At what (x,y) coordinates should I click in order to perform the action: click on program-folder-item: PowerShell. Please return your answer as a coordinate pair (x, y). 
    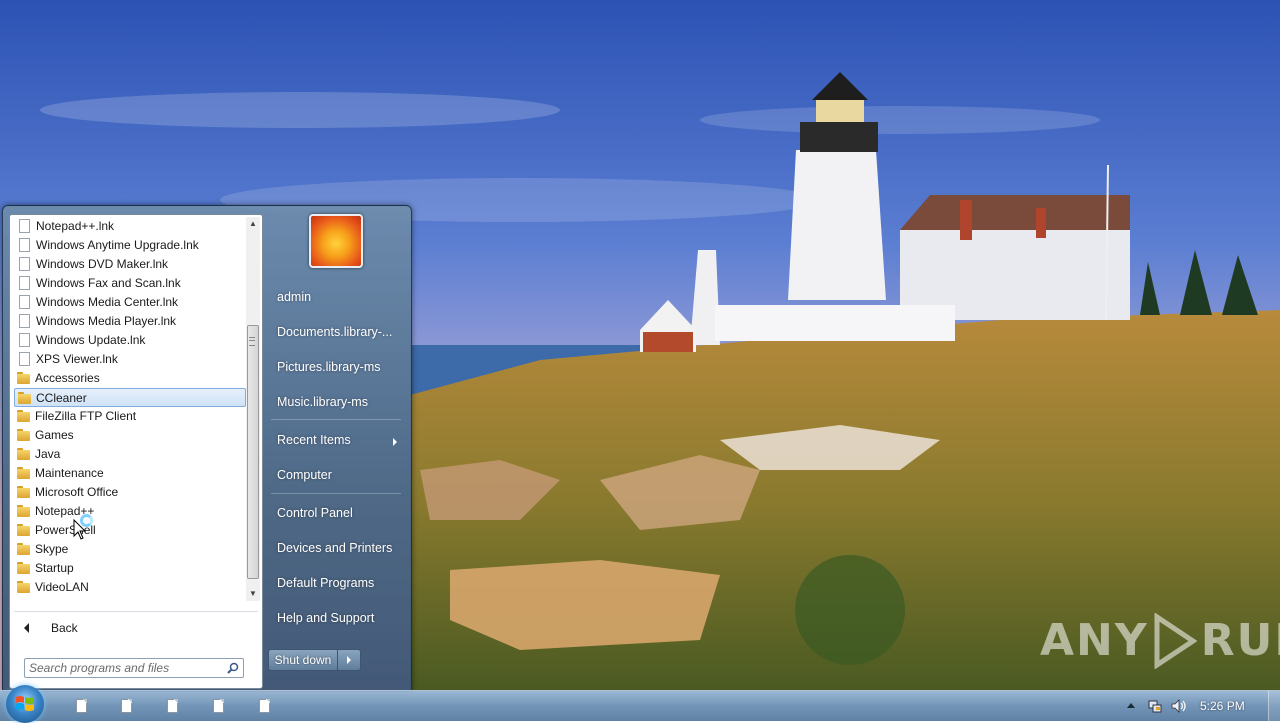
    Looking at the image, I should click on (129, 530).